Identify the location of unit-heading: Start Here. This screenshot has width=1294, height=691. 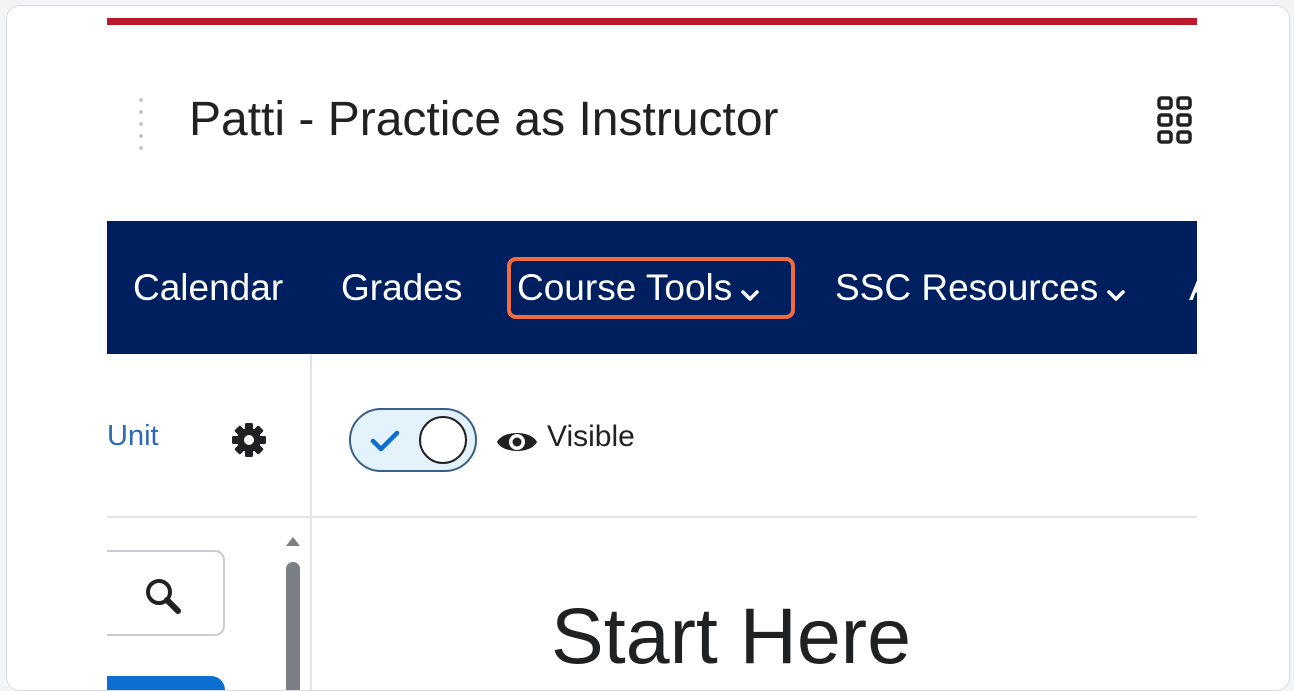
(731, 635).